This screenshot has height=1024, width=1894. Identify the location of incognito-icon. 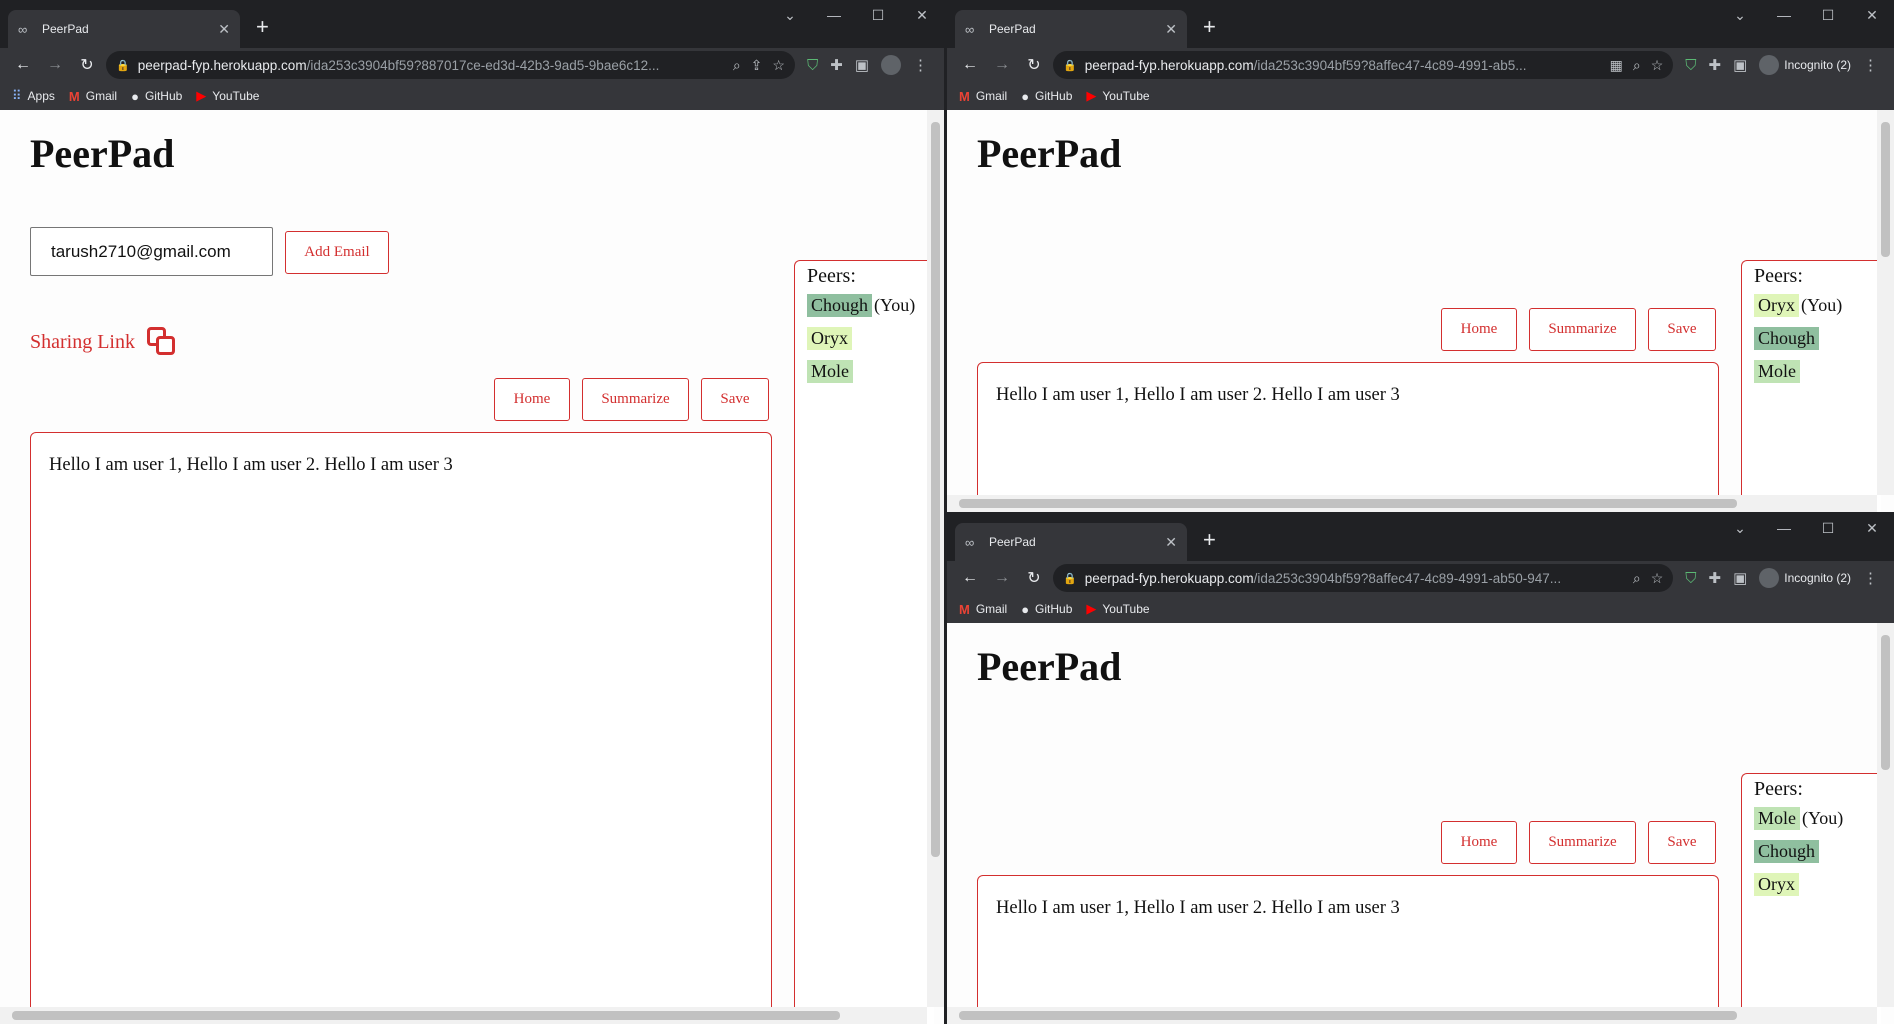
(1769, 578).